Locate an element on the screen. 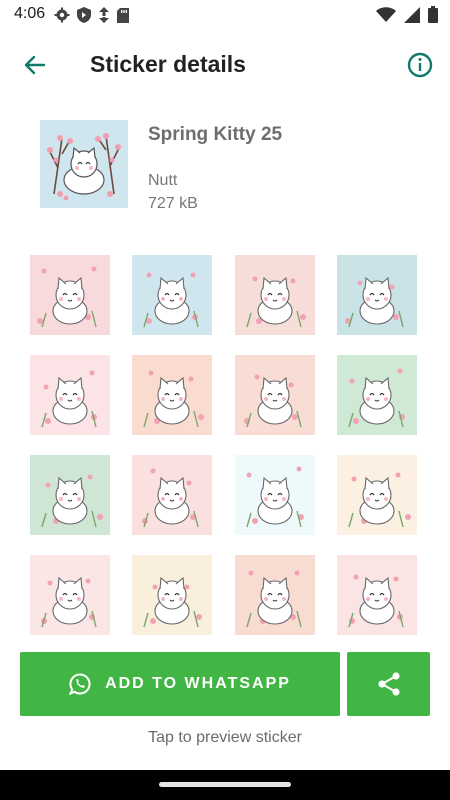 The height and width of the screenshot is (800, 450). pack-name: Spring Kitty 25 is located at coordinates (215, 134).